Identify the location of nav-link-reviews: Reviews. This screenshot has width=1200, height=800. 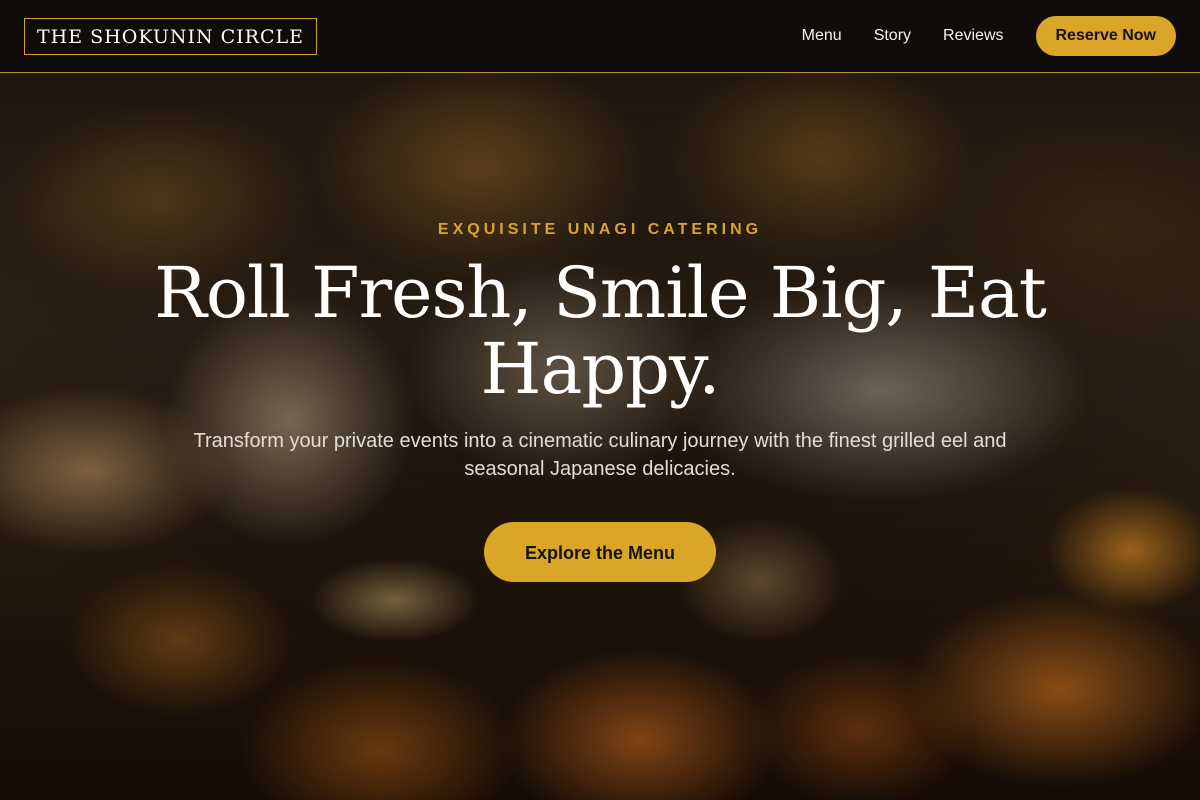
(973, 36).